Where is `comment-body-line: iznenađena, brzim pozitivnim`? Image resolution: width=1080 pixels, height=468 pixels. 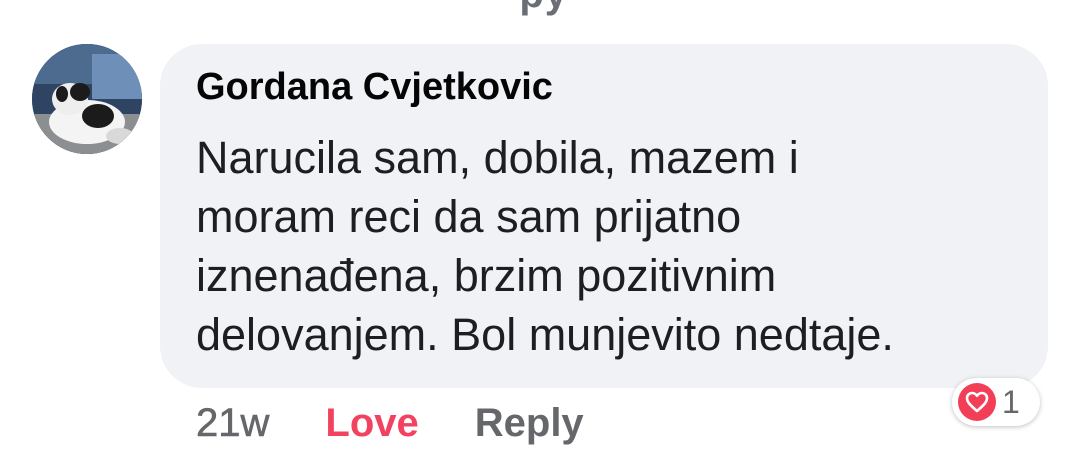 comment-body-line: iznenađena, brzim pozitivnim is located at coordinates (486, 275).